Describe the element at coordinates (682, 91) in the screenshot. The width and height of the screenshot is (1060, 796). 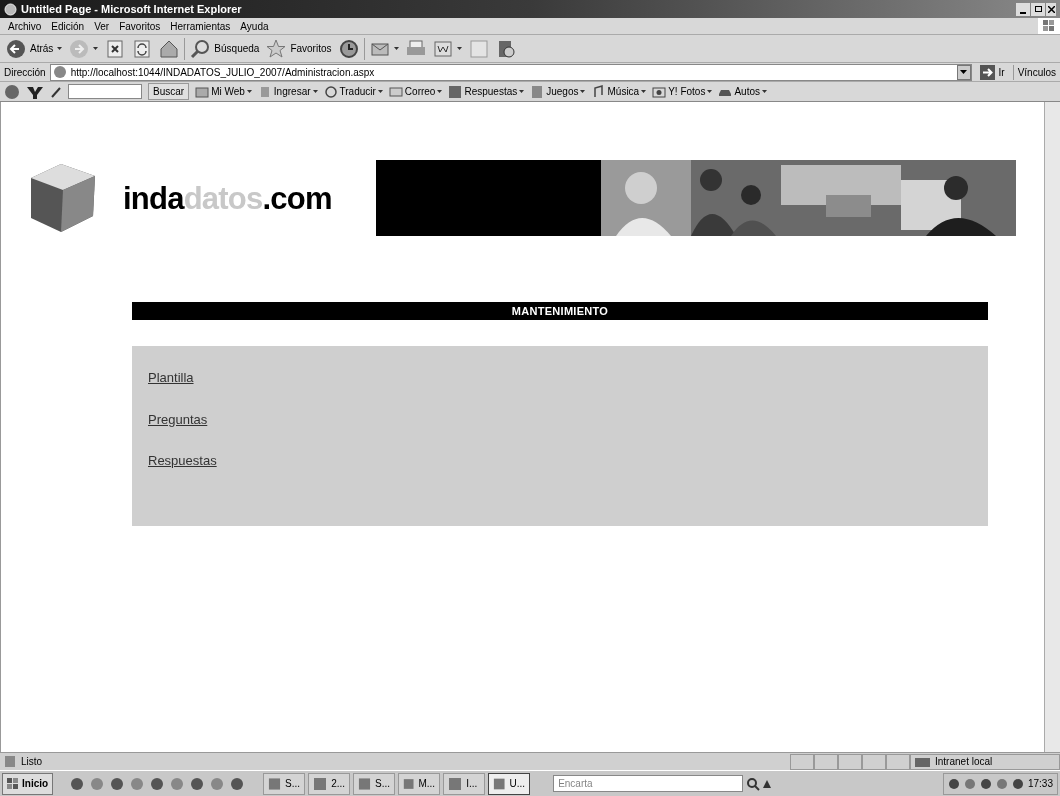
I see `toolbar-link: Y! Fotos` at that location.